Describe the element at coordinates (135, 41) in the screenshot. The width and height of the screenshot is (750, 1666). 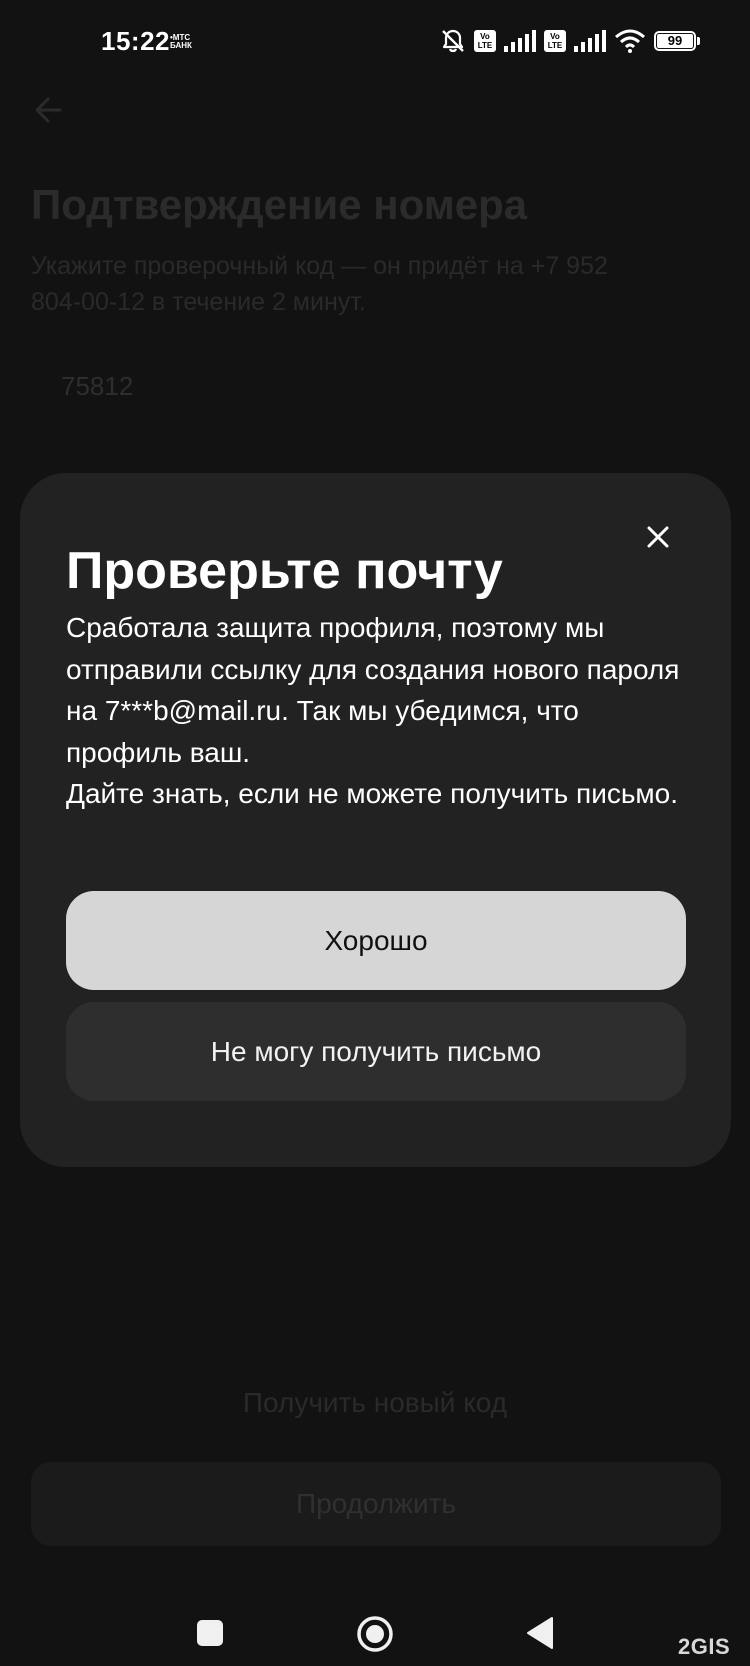
I see `status-time: 15:22` at that location.